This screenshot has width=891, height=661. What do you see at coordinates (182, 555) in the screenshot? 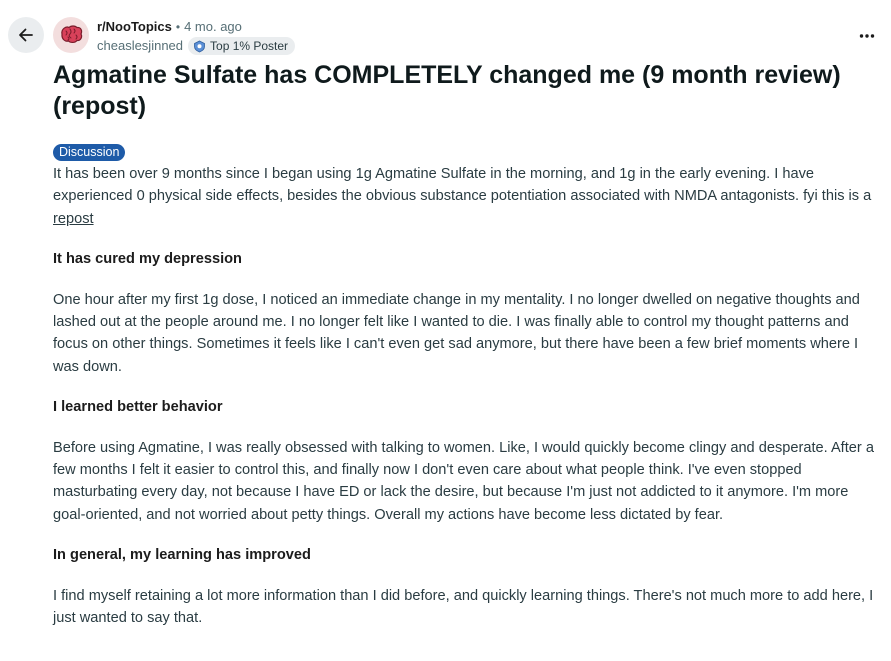
I see `section-heading-learning: In general, my learning has improved` at bounding box center [182, 555].